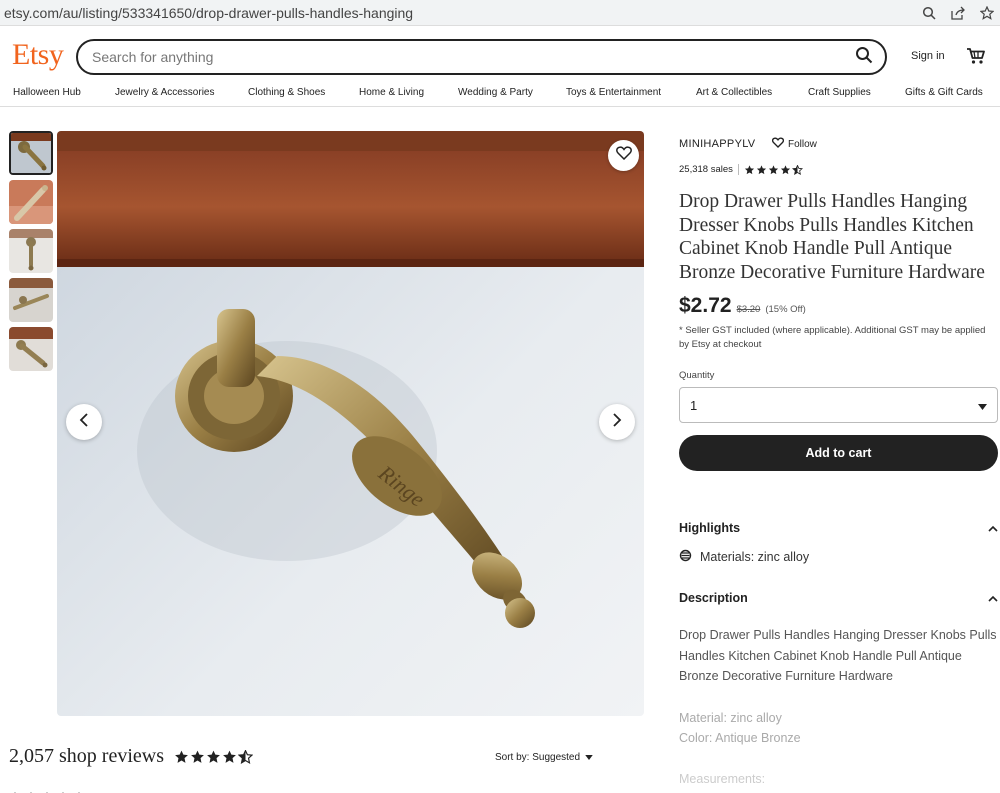  What do you see at coordinates (802, 144) in the screenshot?
I see `follow-label: Follow` at bounding box center [802, 144].